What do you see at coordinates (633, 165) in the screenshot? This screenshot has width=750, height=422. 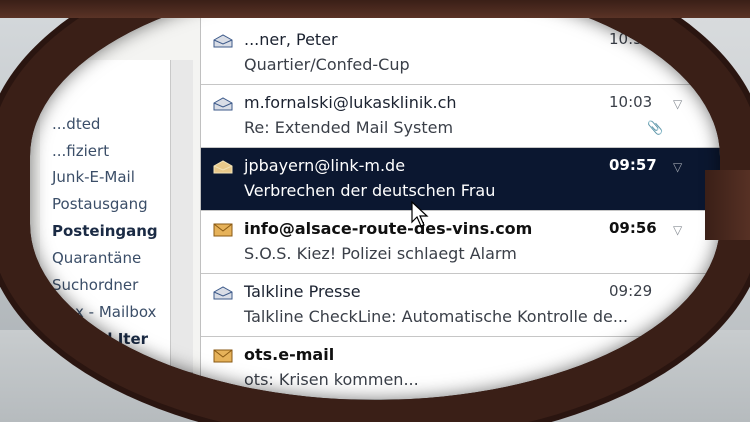 I see `message-time: 09:57` at bounding box center [633, 165].